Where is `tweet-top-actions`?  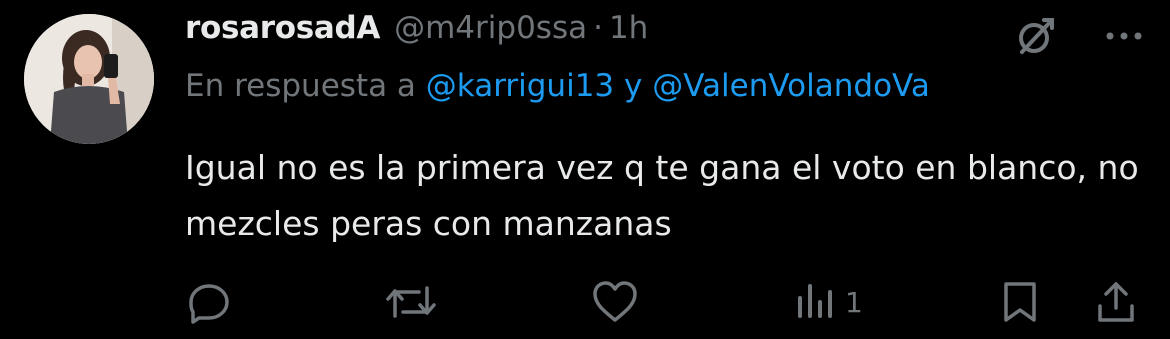
tweet-top-actions is located at coordinates (1079, 38).